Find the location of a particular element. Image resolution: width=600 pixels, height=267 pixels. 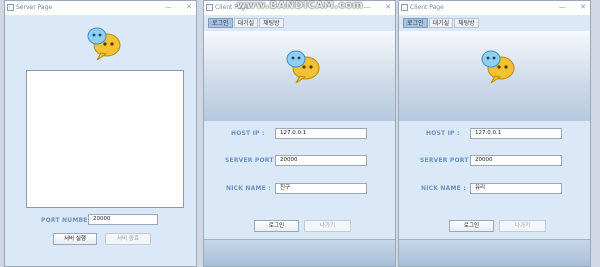

client1-tabs: 로그인 대기실 채팅방 is located at coordinates (246, 23).